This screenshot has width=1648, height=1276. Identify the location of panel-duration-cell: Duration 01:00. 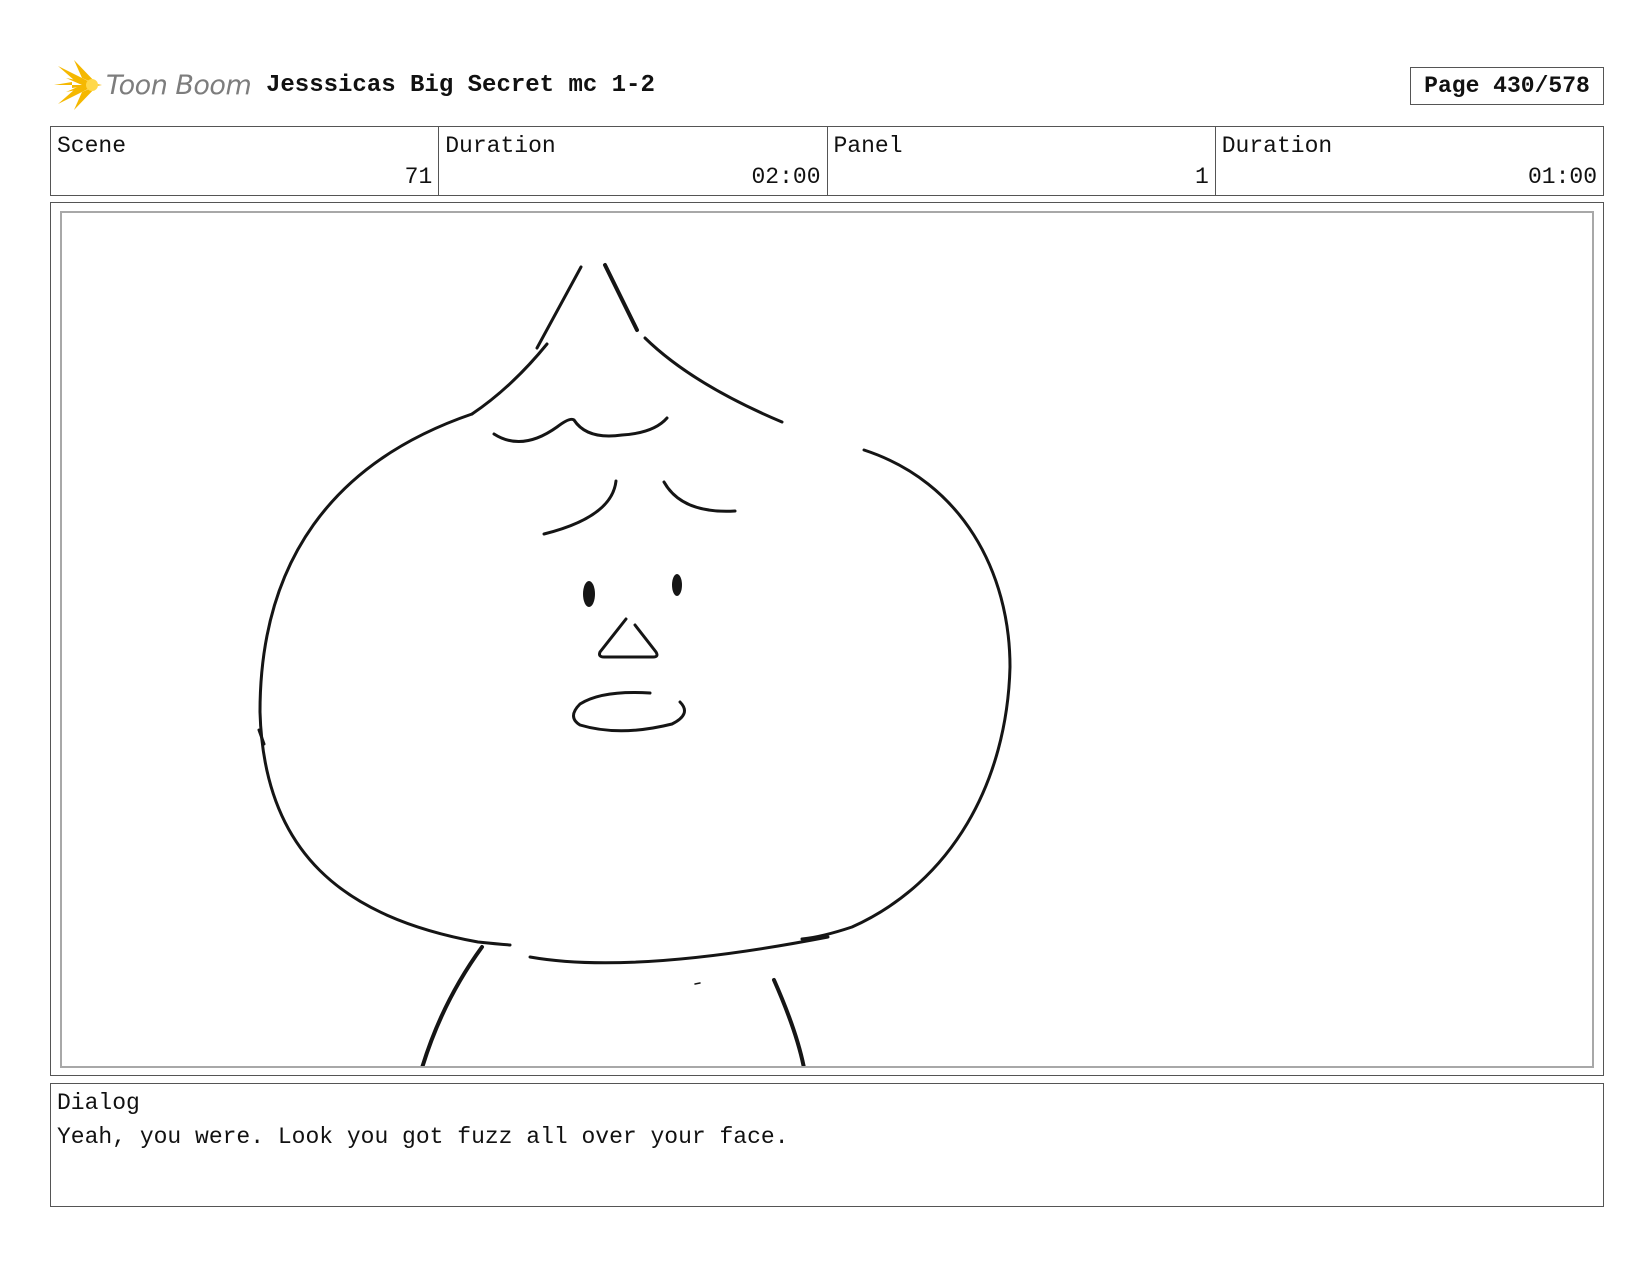
(1409, 161).